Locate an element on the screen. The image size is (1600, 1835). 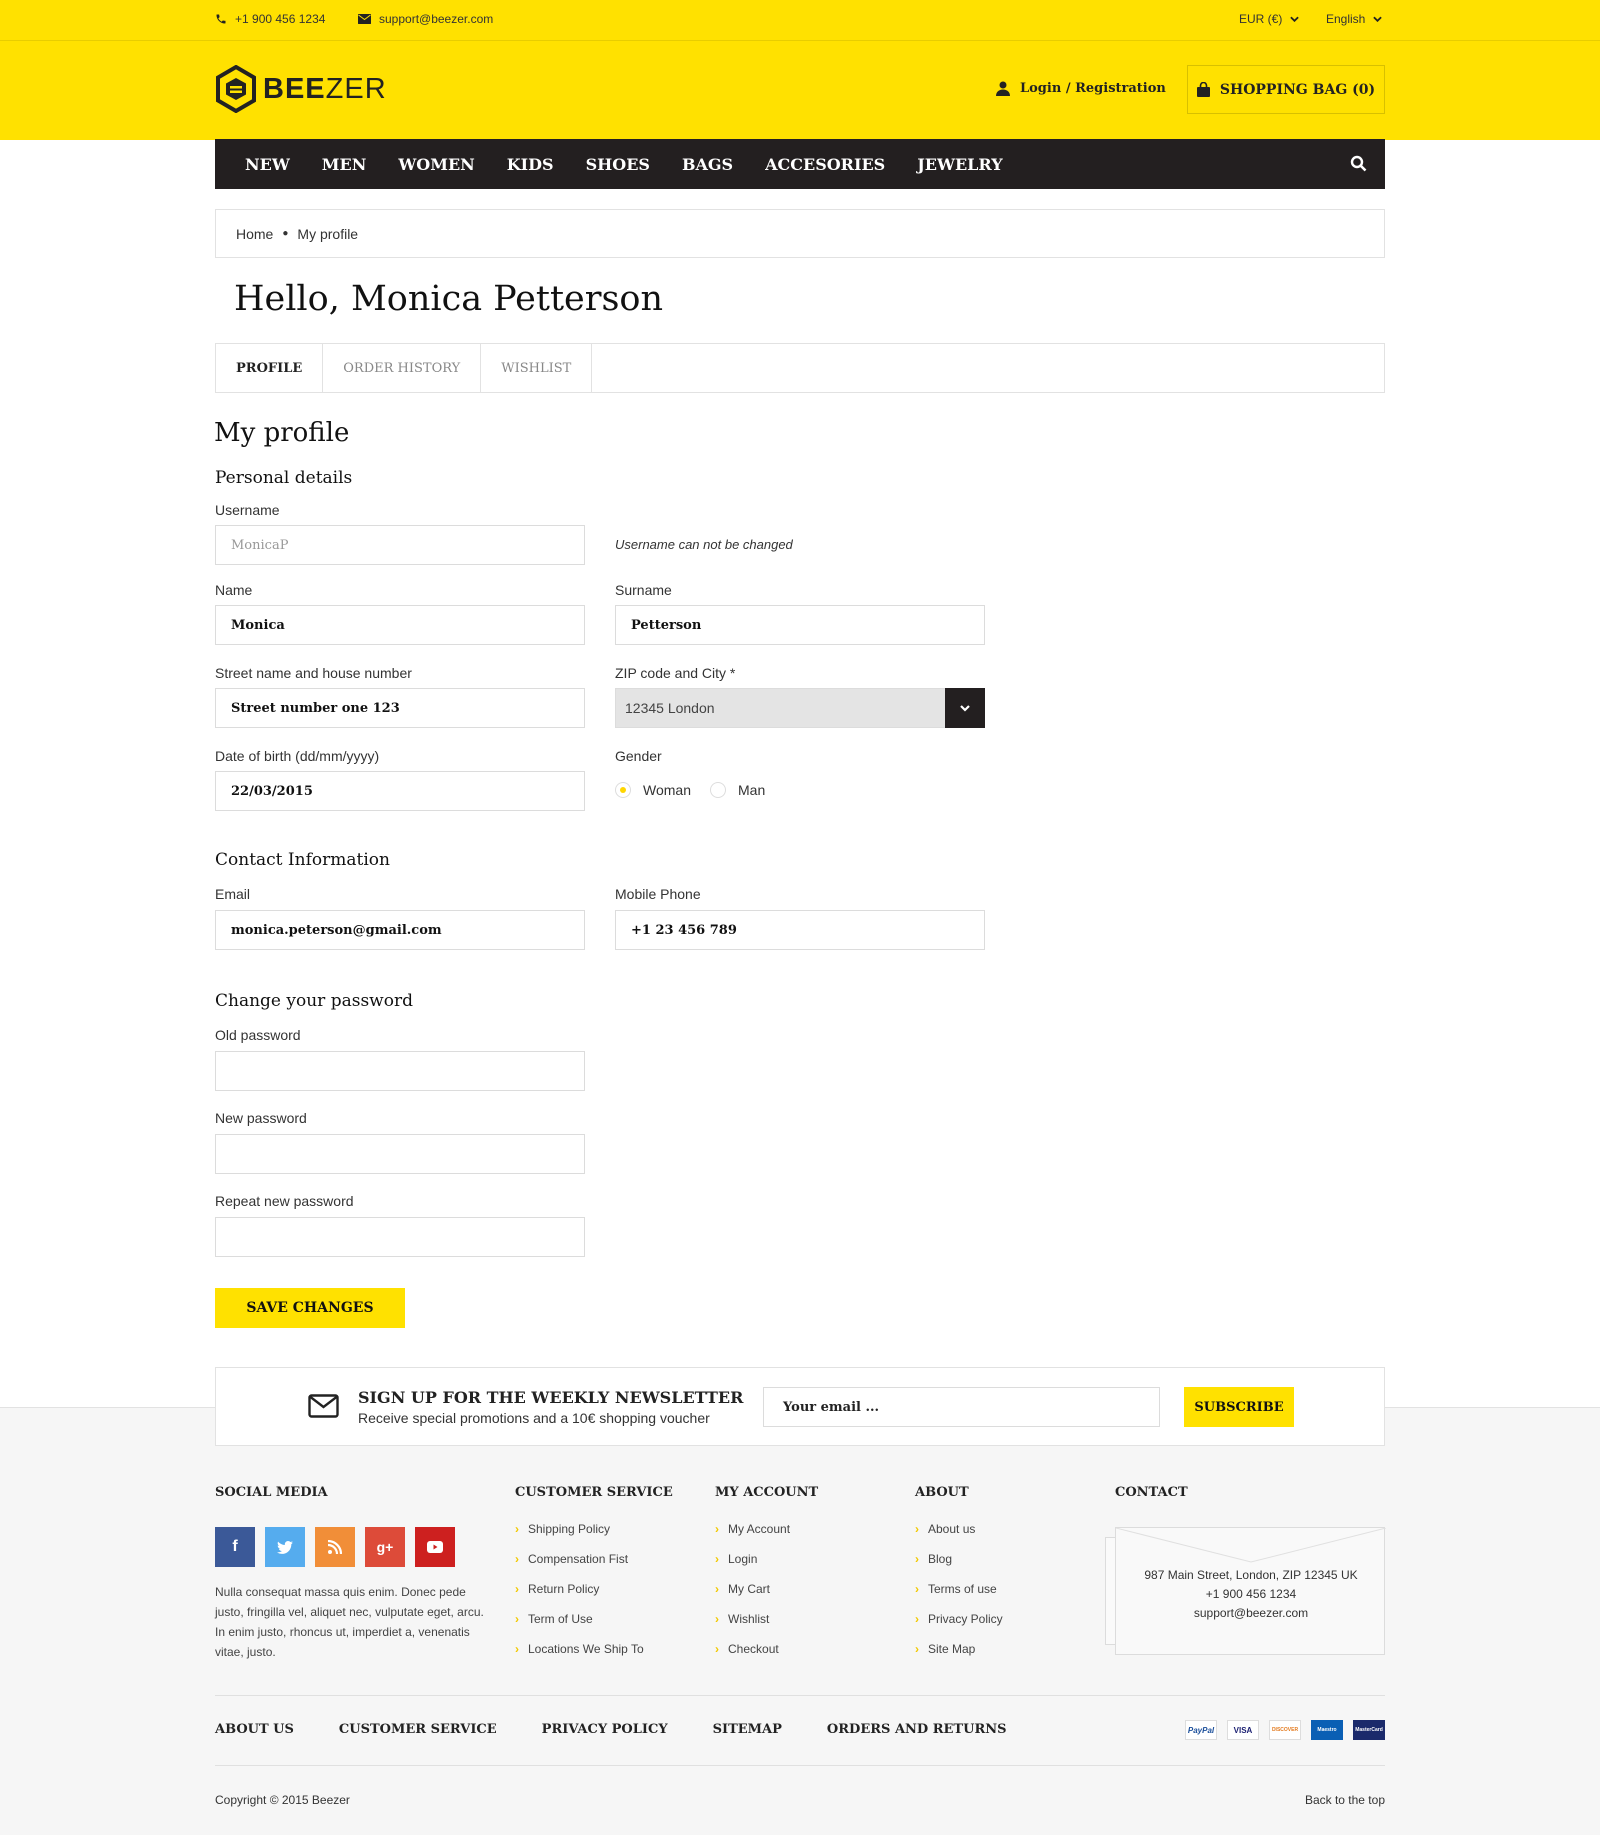
list-item: › Blog is located at coordinates (959, 1567).